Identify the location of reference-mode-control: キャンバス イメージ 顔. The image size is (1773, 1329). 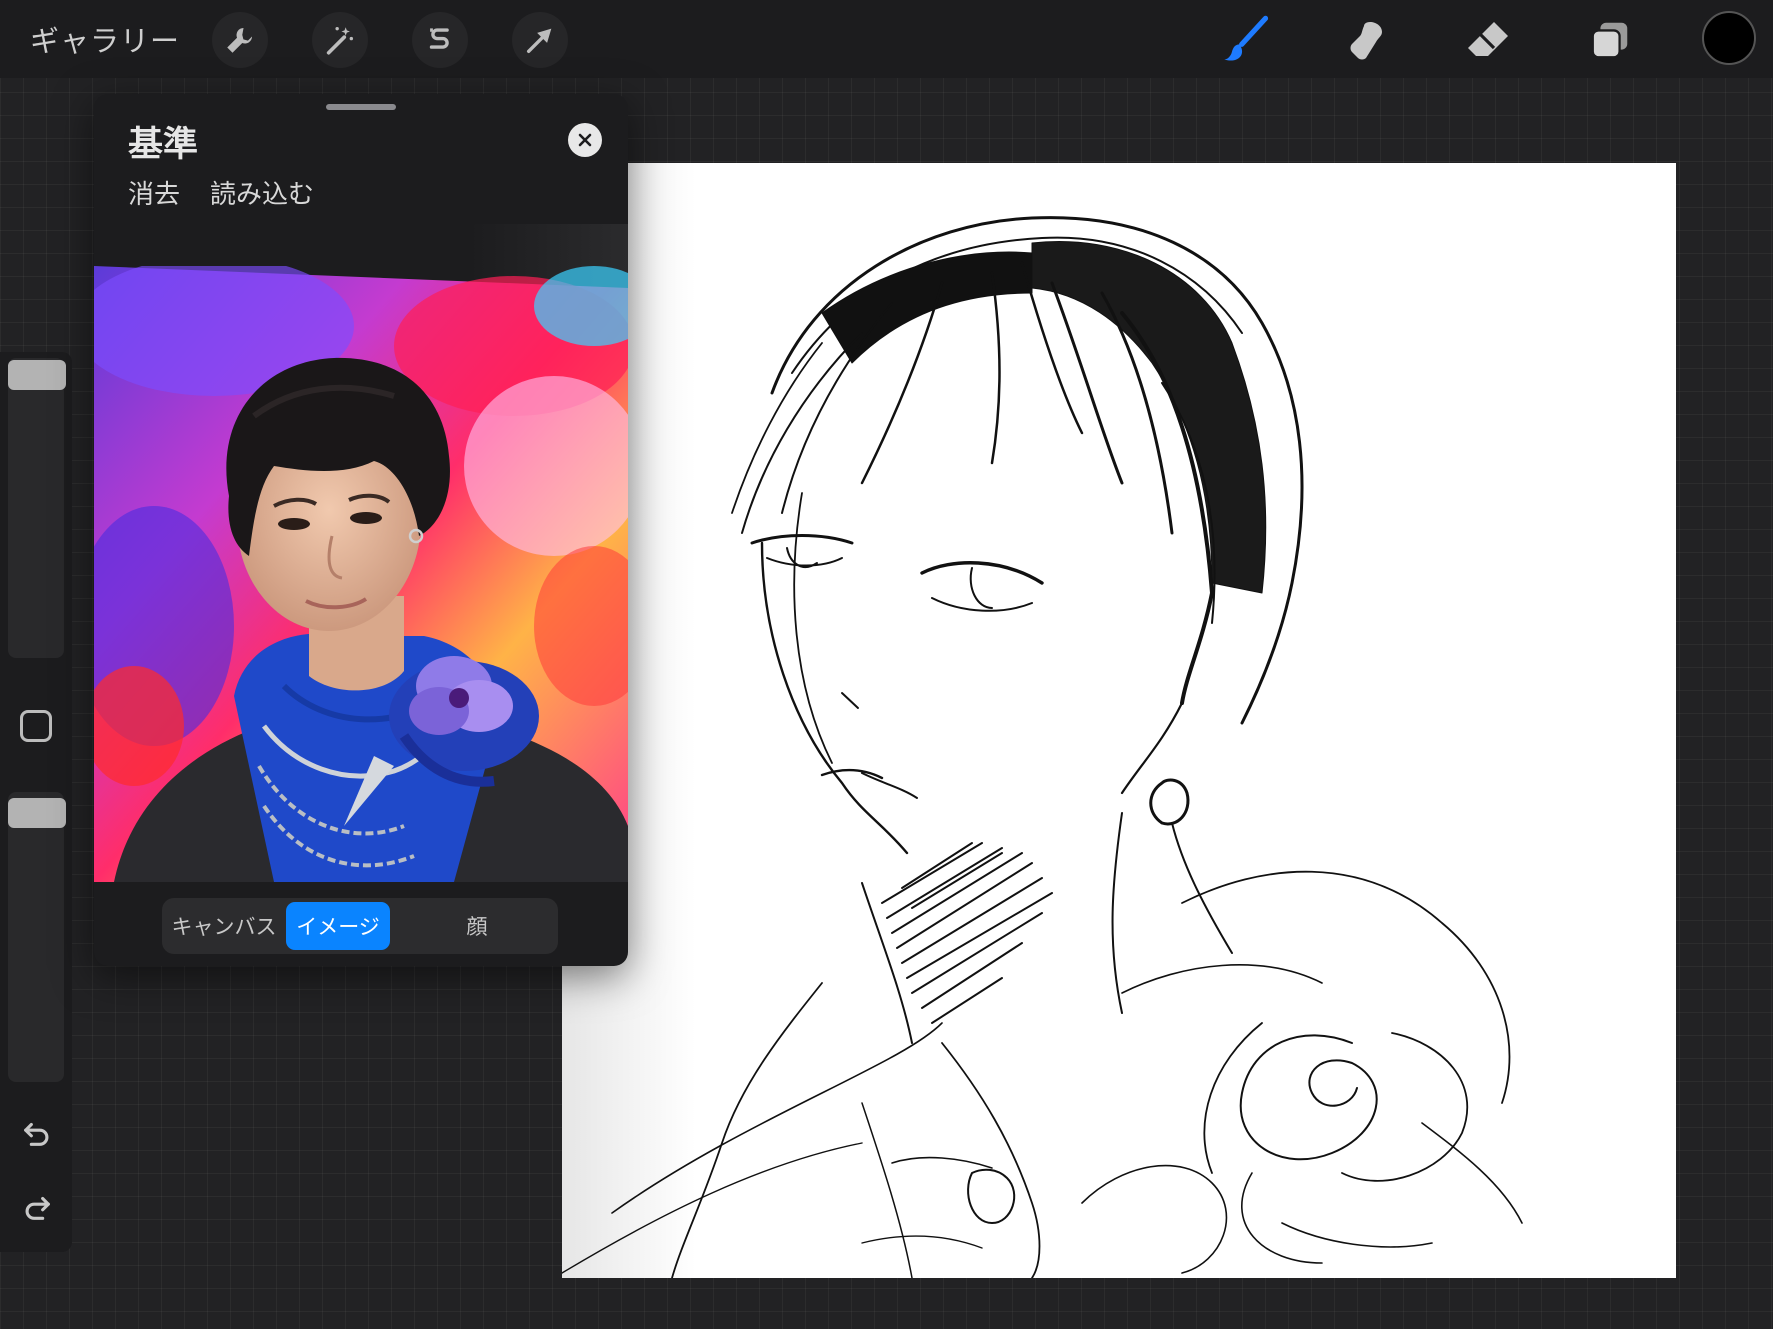
(360, 926).